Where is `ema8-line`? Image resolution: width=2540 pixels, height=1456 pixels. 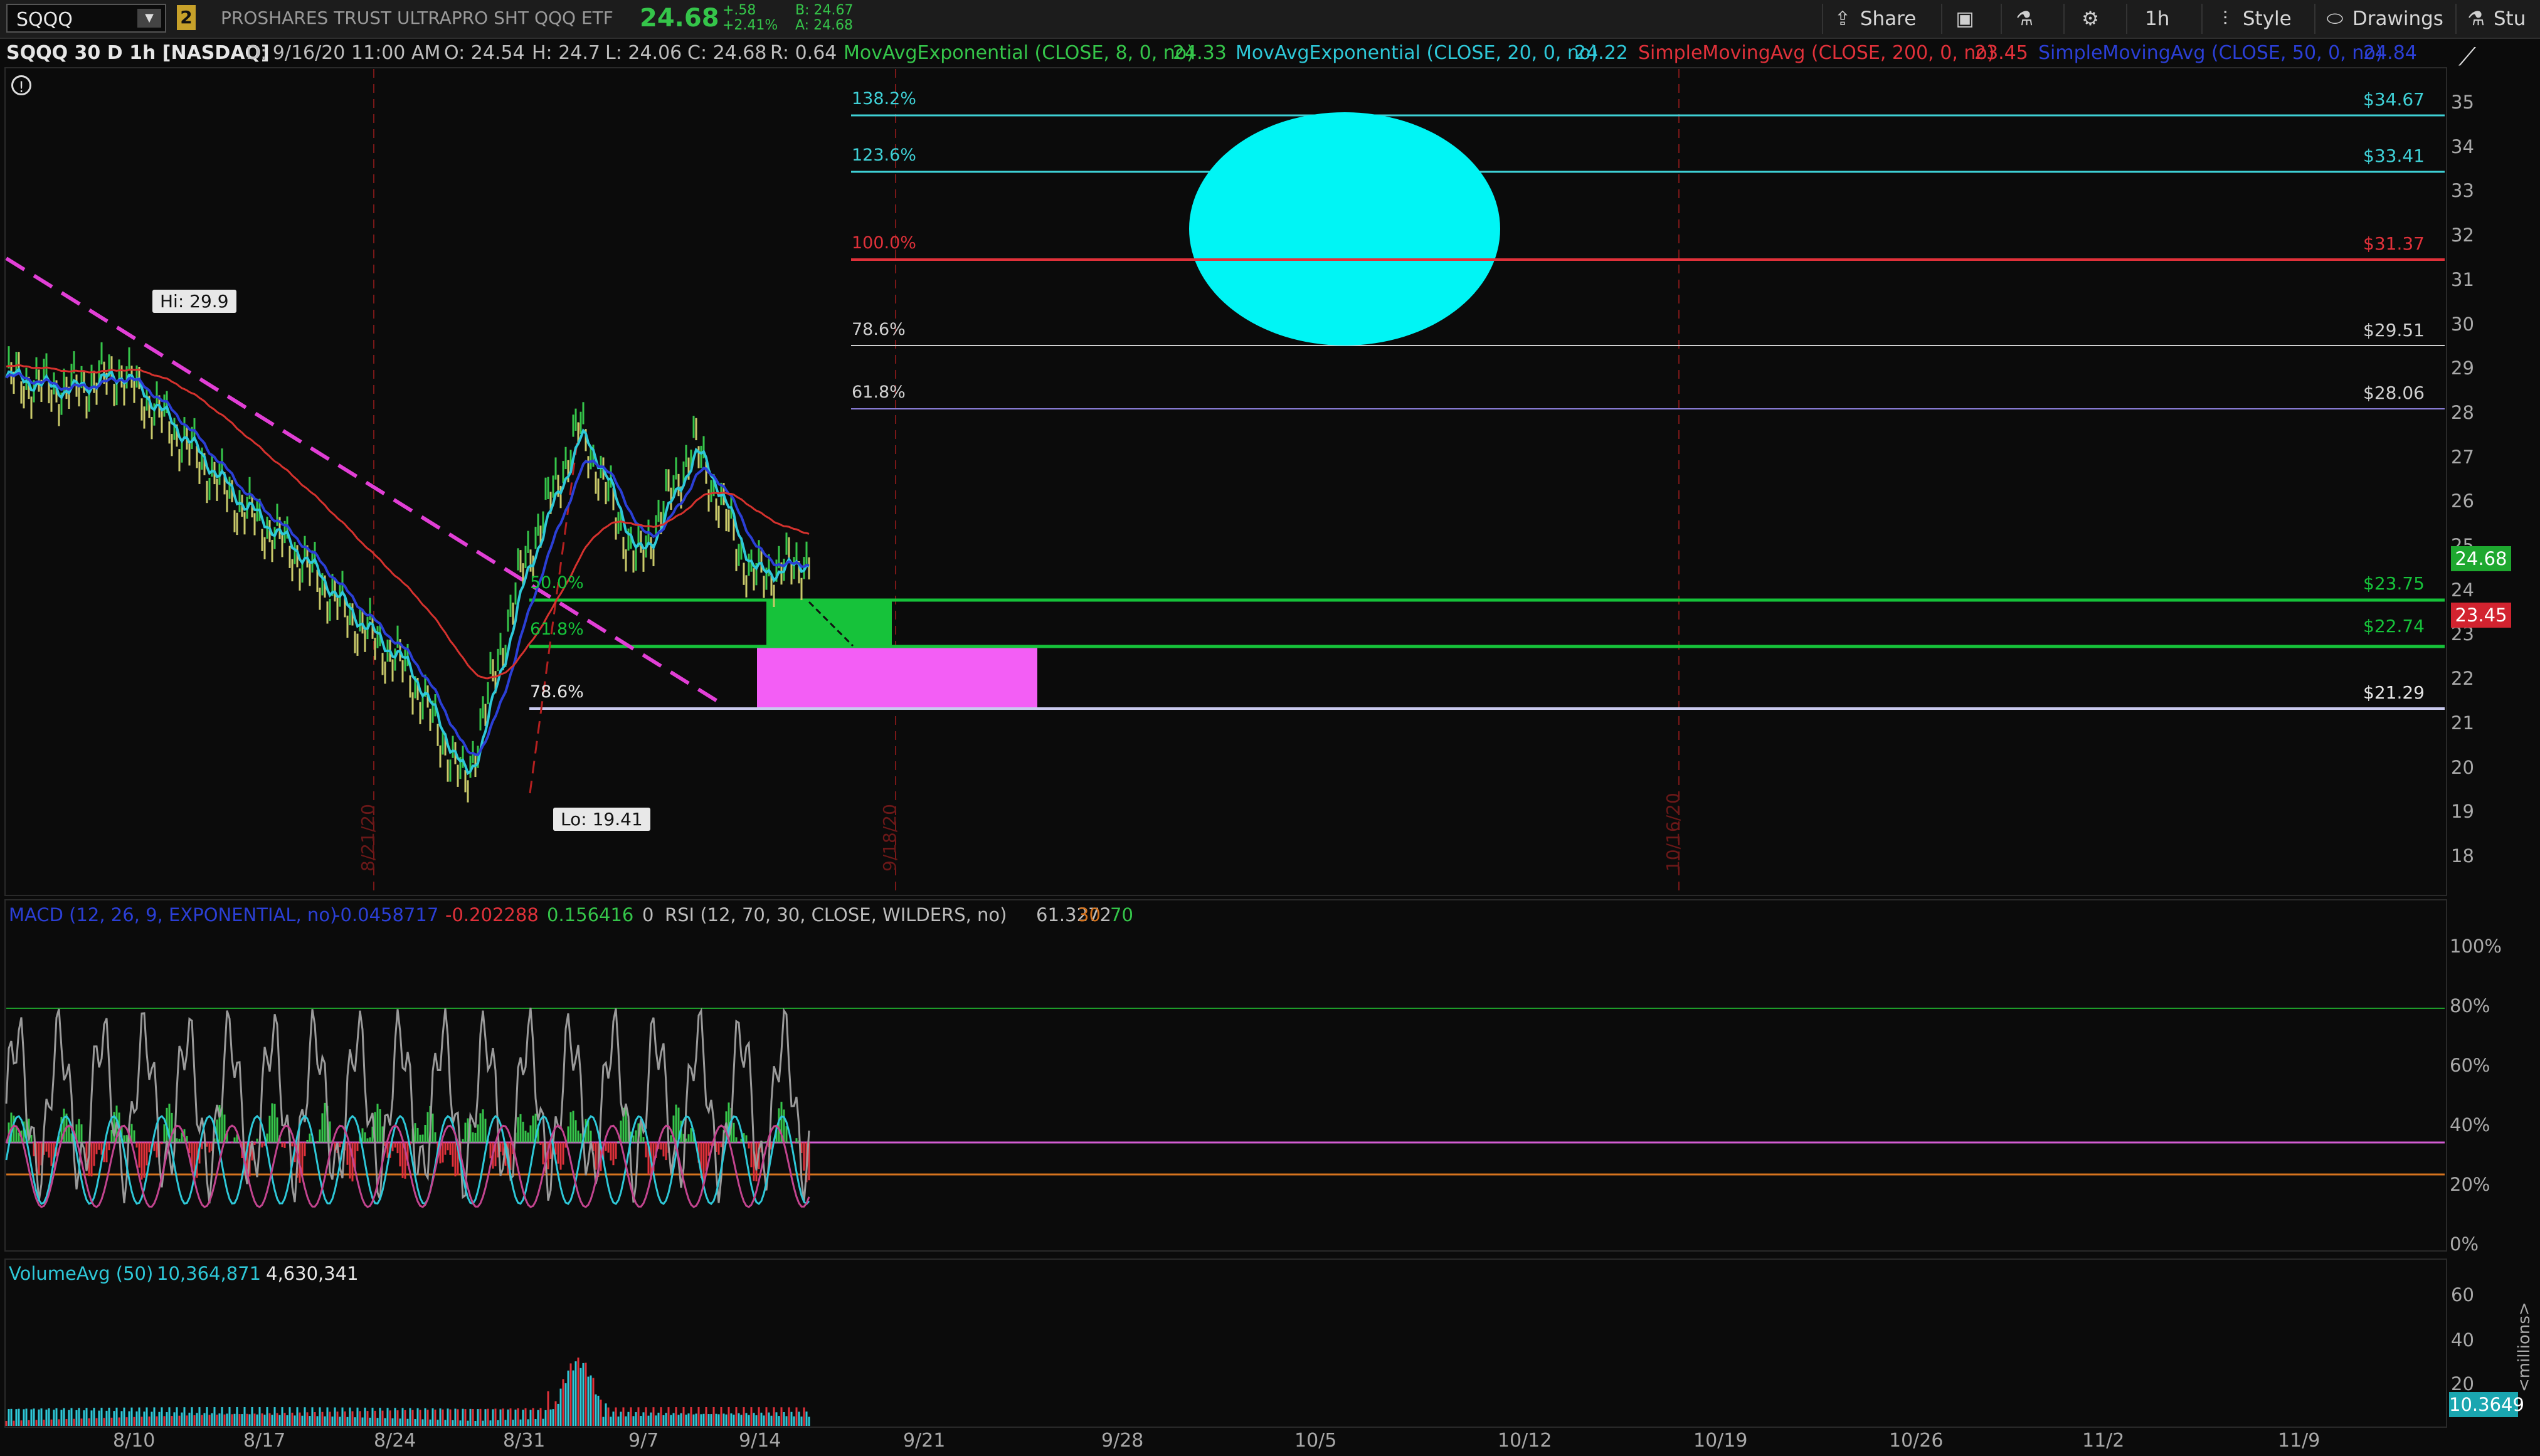 ema8-line is located at coordinates (408, 572).